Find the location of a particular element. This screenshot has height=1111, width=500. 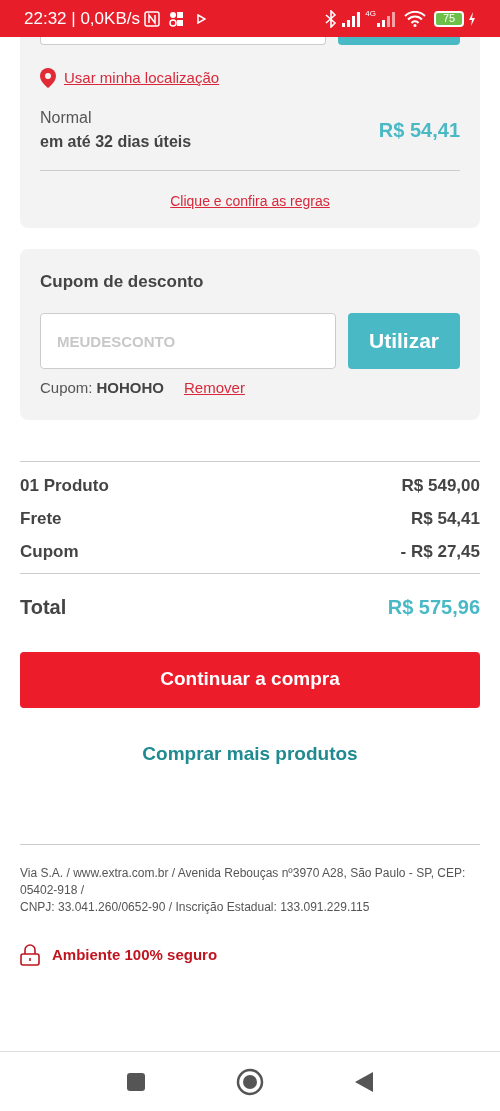

coupon-label: Cupom: is located at coordinates (66, 388).